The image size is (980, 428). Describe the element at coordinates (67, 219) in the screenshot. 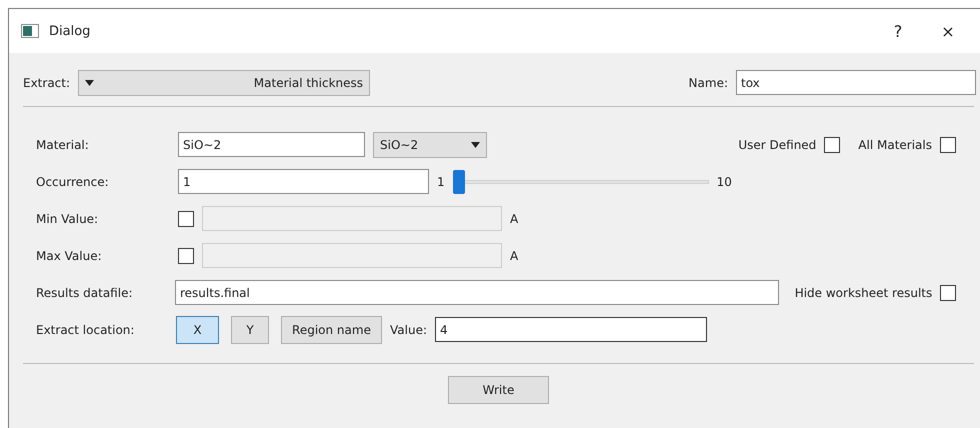

I see `limit-label: Min Value:` at that location.